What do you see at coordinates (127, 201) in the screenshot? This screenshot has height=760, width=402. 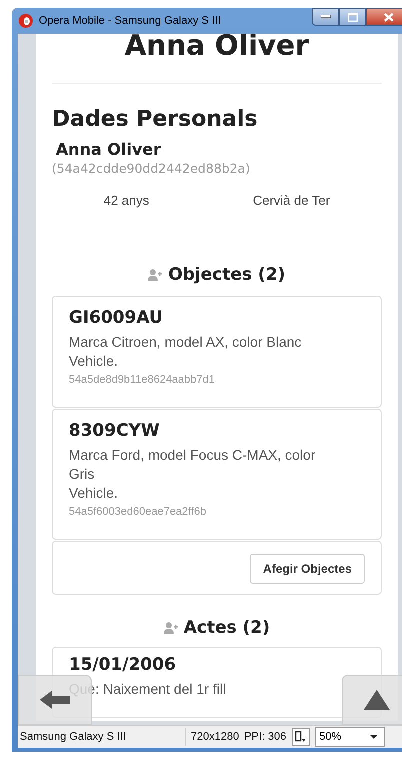 I see `person-age: 42 anys` at bounding box center [127, 201].